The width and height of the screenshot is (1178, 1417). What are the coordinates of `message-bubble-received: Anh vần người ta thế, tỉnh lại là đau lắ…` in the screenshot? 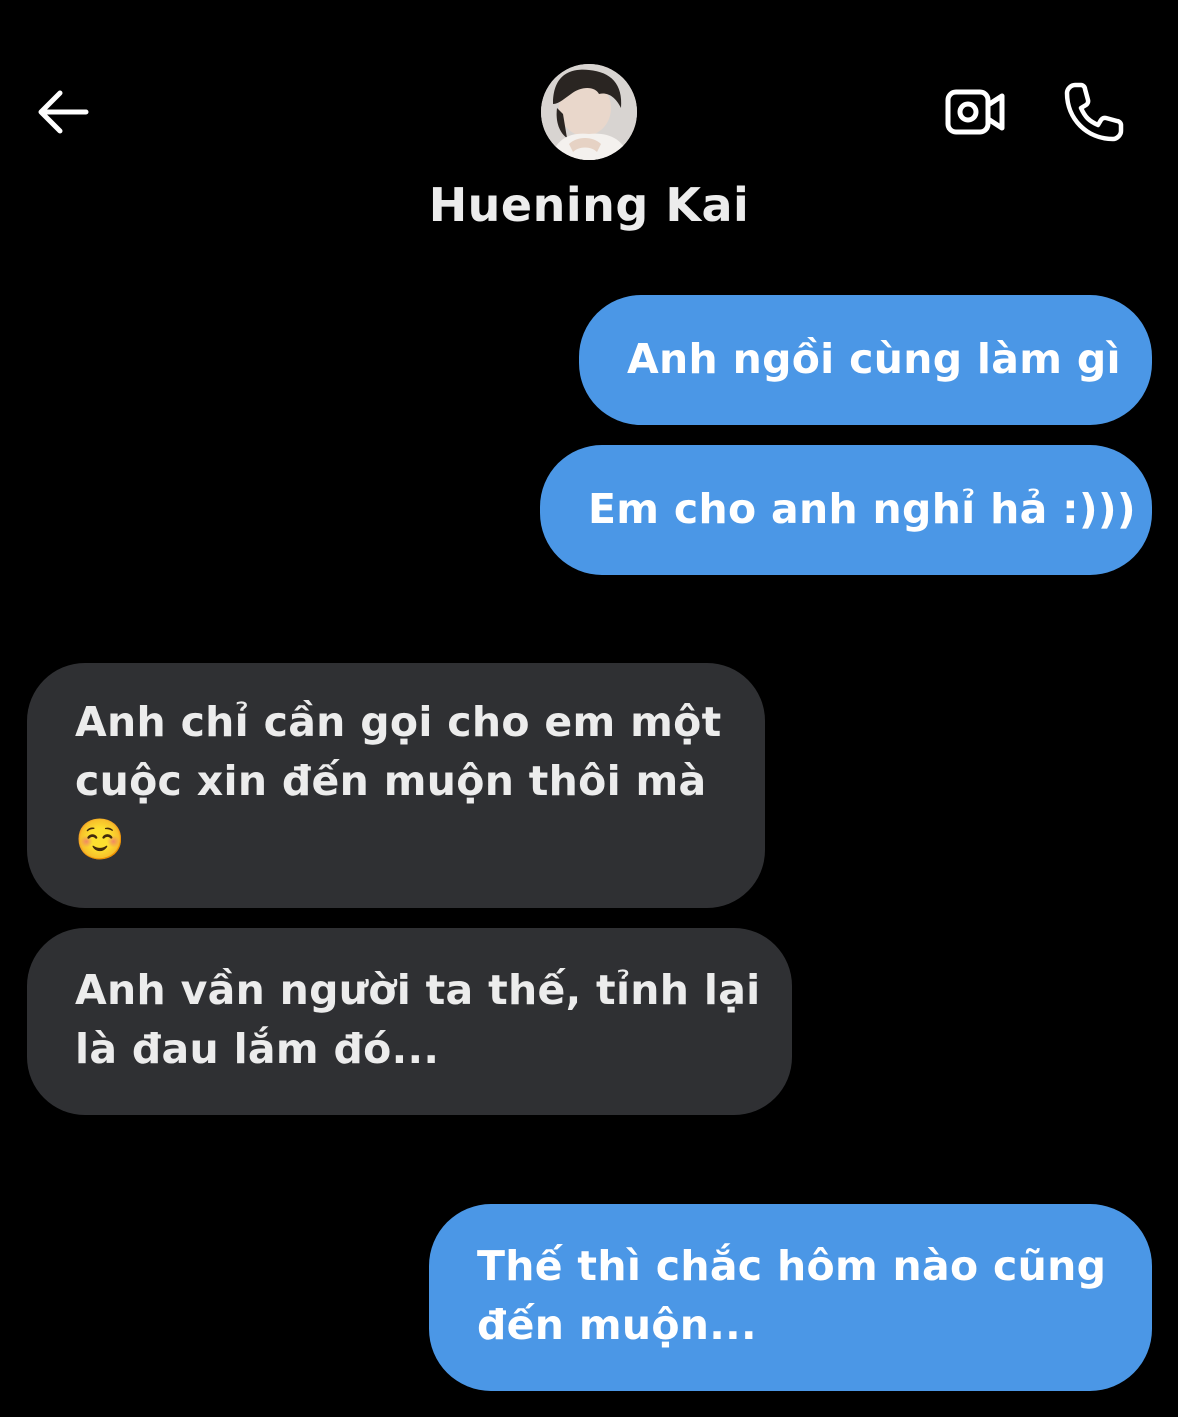 It's located at (409, 1021).